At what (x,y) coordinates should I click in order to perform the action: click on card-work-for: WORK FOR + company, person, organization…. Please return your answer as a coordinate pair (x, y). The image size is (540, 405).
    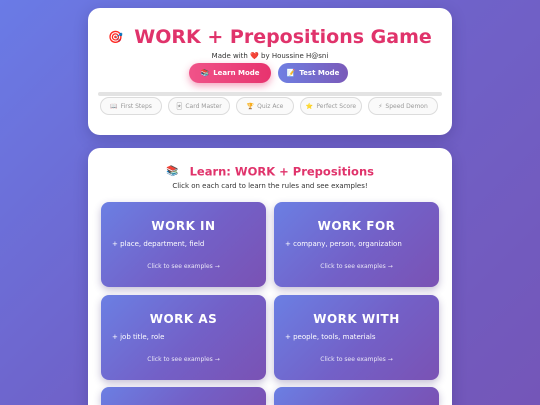
    Looking at the image, I should click on (356, 244).